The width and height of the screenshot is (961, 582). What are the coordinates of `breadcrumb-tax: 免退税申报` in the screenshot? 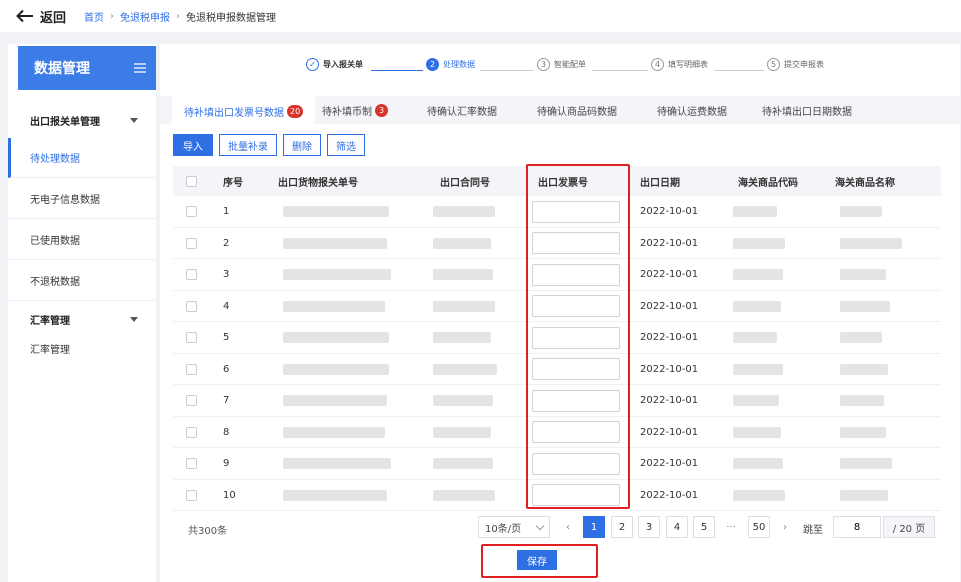 It's located at (145, 16).